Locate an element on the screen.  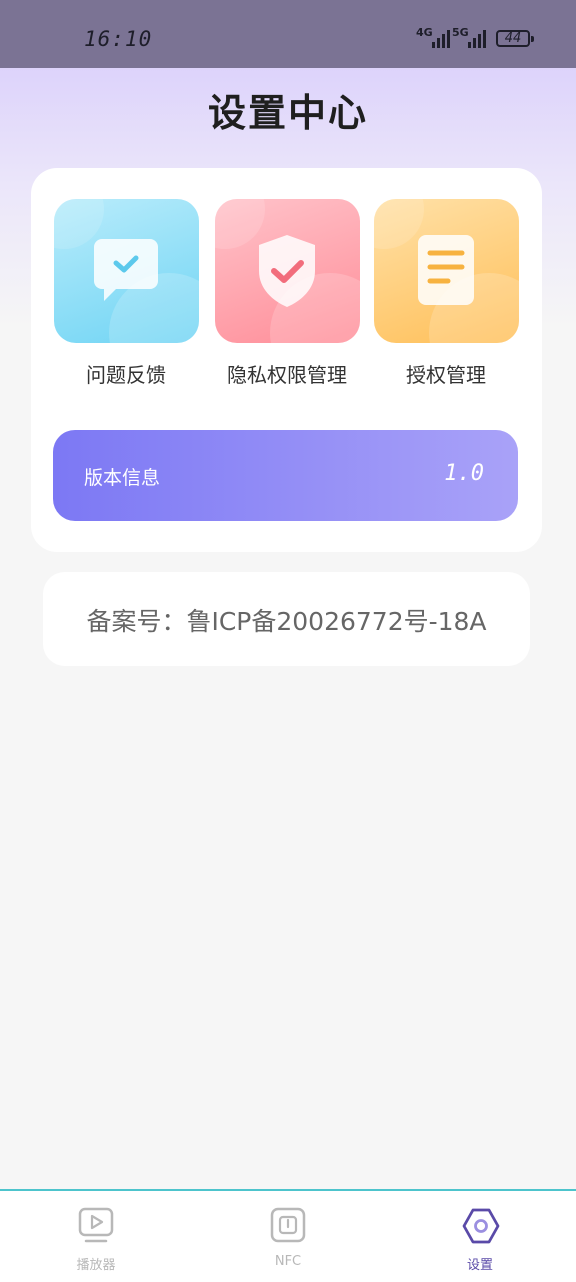
player-icon is located at coordinates (96, 1225).